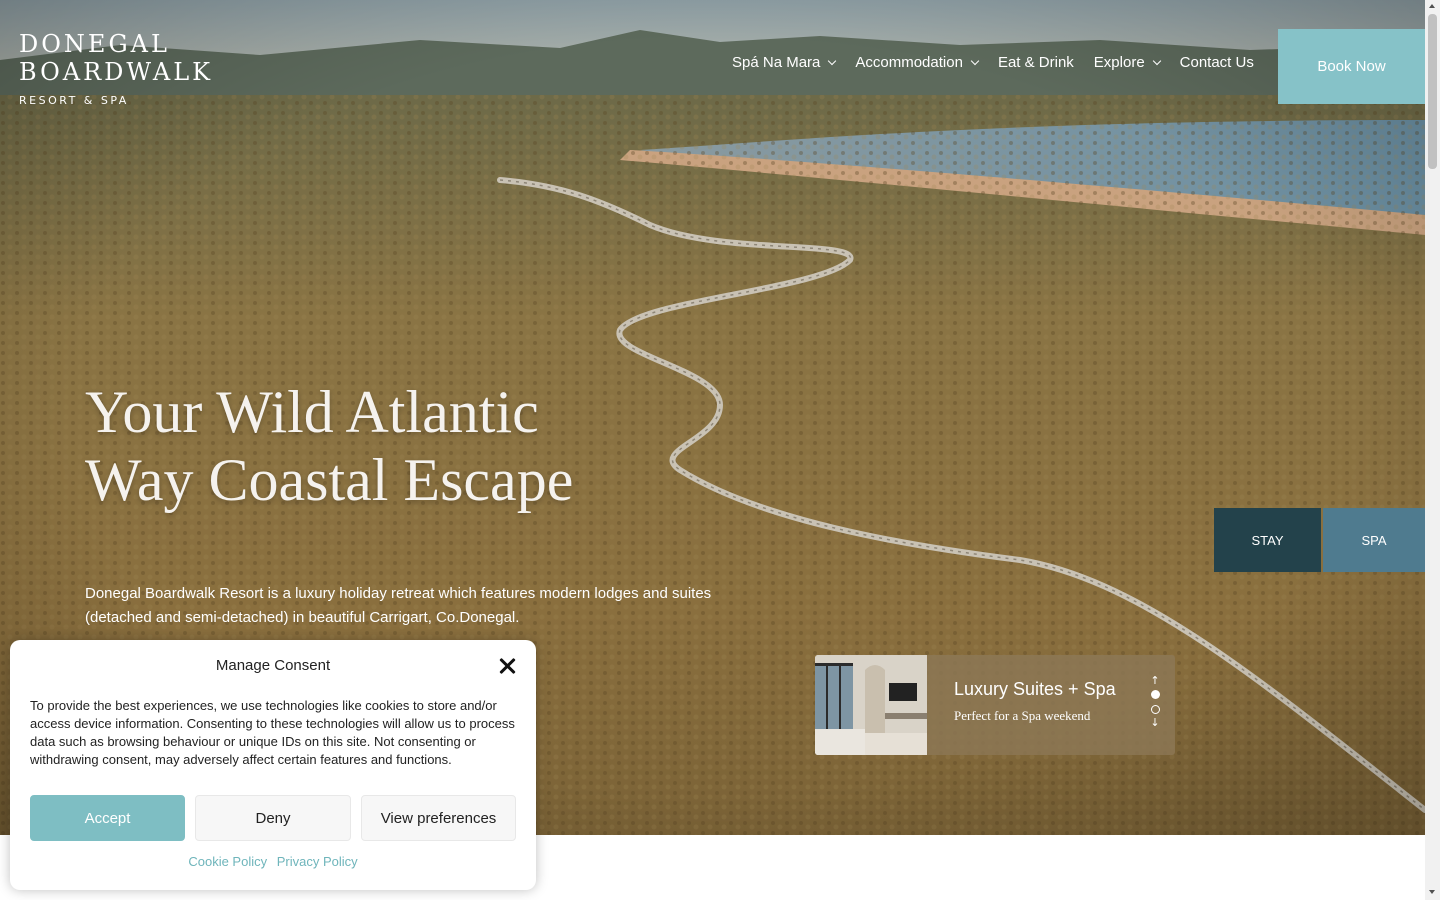 The height and width of the screenshot is (900, 1440). Describe the element at coordinates (1155, 702) in the screenshot. I see `slider-controls: ↑ ↓` at that location.